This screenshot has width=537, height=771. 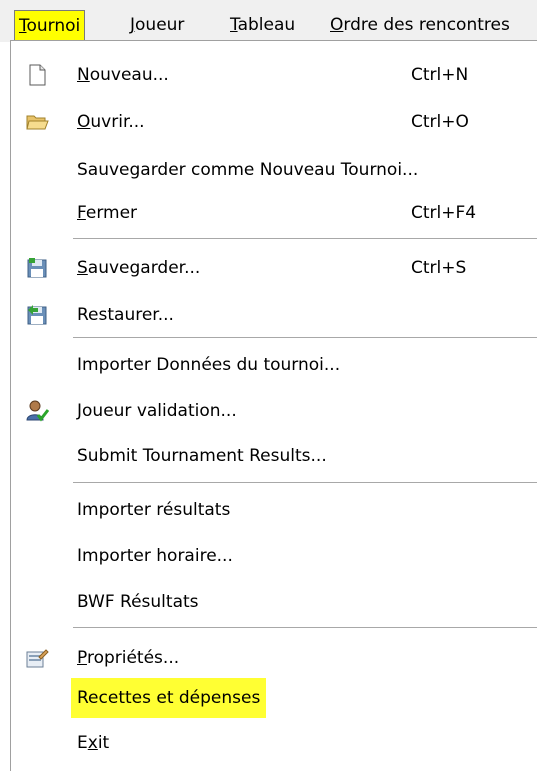 What do you see at coordinates (271, 743) in the screenshot?
I see `menu-item-exit: Exit` at bounding box center [271, 743].